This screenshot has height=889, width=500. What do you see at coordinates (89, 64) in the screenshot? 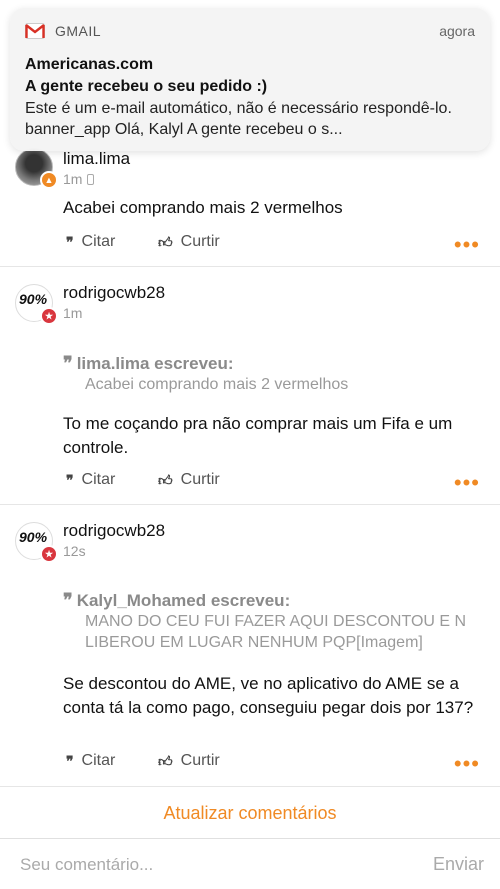
I see `notification-sender: Americanas.com` at bounding box center [89, 64].